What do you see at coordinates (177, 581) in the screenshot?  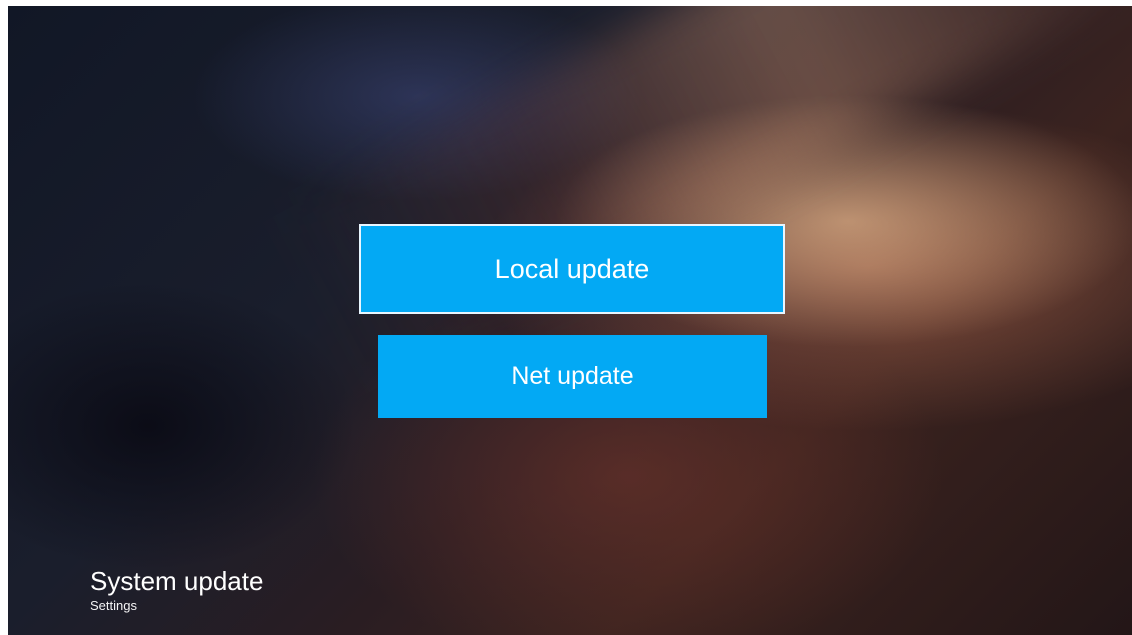 I see `page-title: System update` at bounding box center [177, 581].